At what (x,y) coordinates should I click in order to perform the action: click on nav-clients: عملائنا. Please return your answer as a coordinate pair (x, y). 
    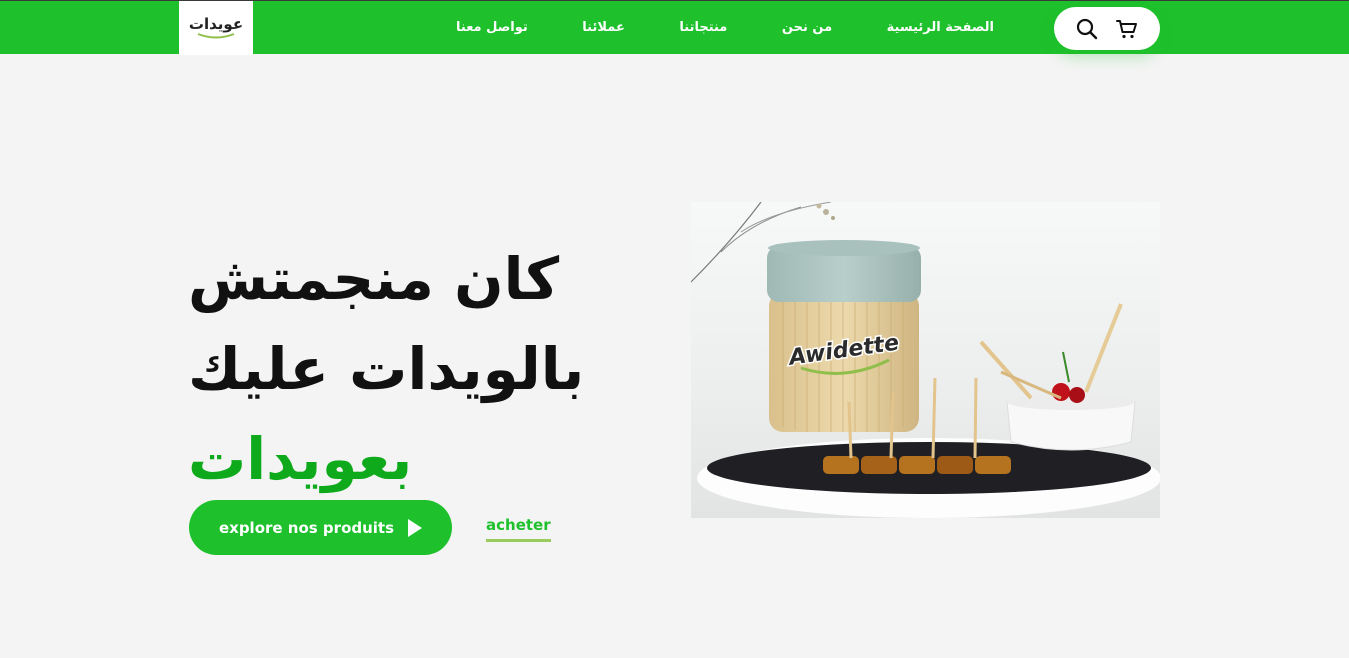
    Looking at the image, I should click on (603, 27).